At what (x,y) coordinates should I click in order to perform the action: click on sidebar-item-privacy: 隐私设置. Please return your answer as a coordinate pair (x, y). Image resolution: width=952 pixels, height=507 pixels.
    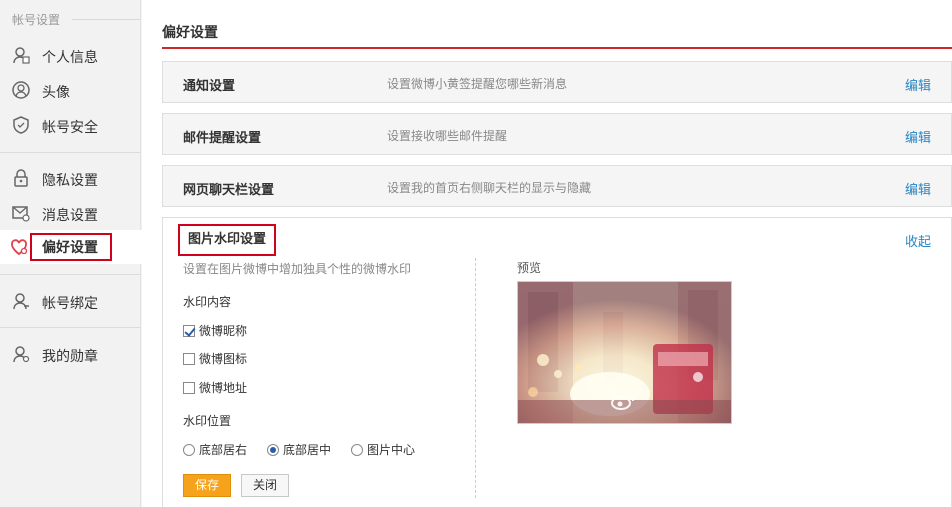
    Looking at the image, I should click on (70, 178).